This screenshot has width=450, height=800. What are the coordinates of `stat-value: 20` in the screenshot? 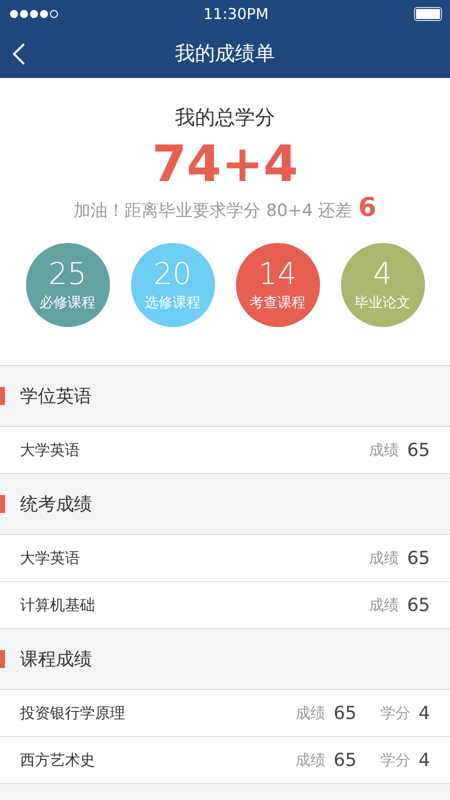 It's located at (172, 275).